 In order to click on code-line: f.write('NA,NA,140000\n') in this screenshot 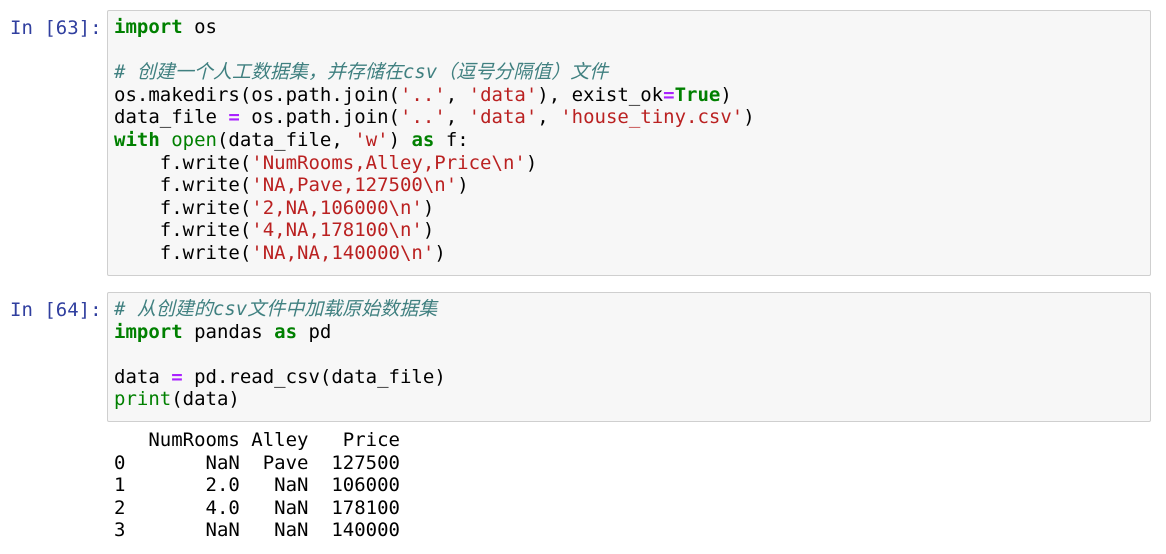, I will do `click(632, 253)`.